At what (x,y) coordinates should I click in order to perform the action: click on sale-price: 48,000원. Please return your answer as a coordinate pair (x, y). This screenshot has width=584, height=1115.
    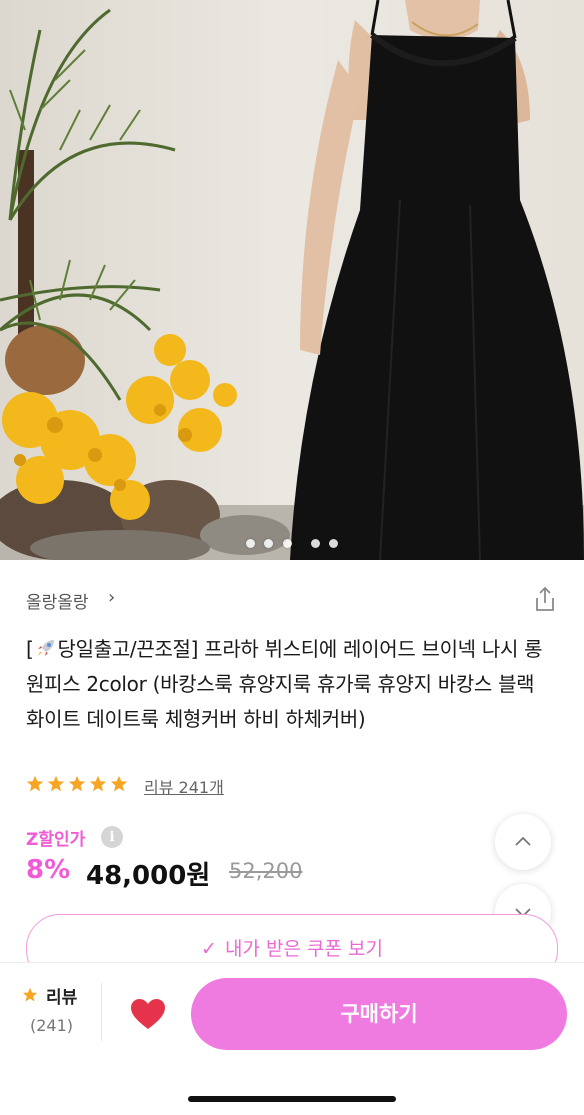
    Looking at the image, I should click on (148, 876).